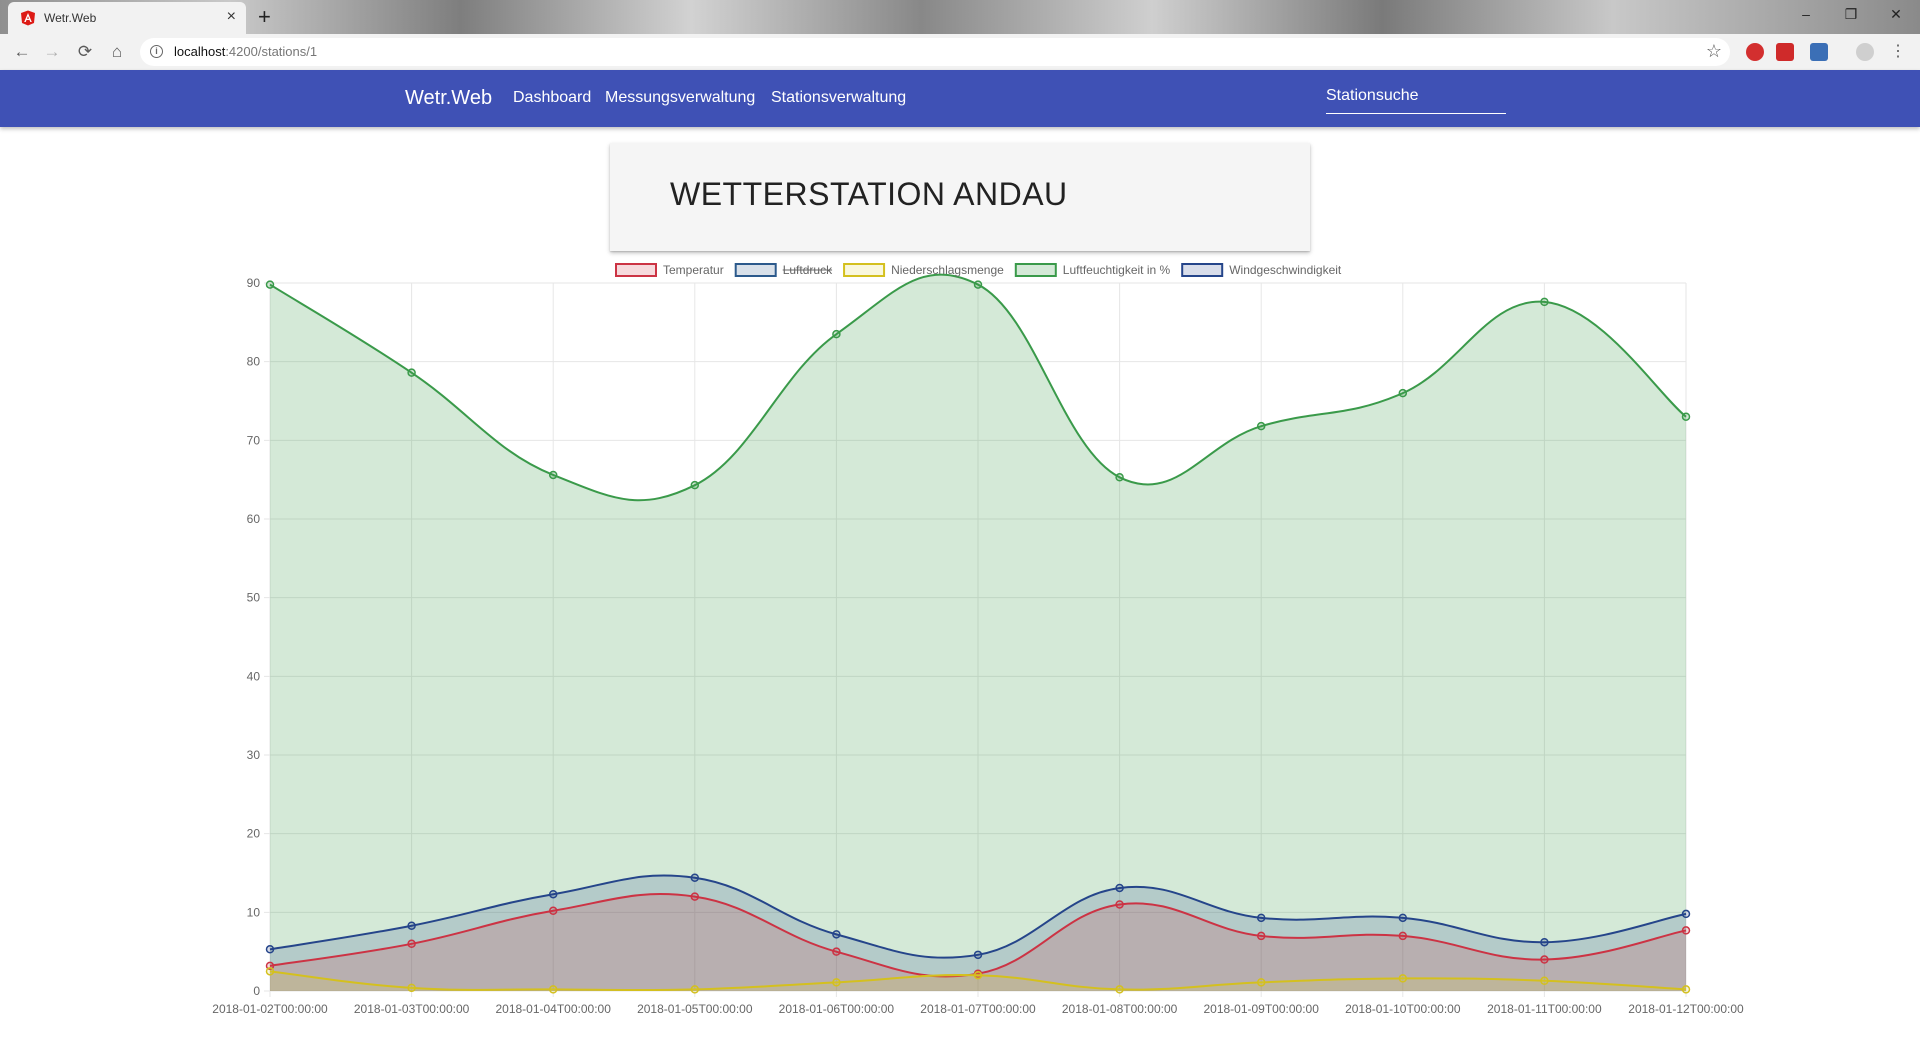 The width and height of the screenshot is (1920, 1040). I want to click on home-icon: ⌂, so click(117, 52).